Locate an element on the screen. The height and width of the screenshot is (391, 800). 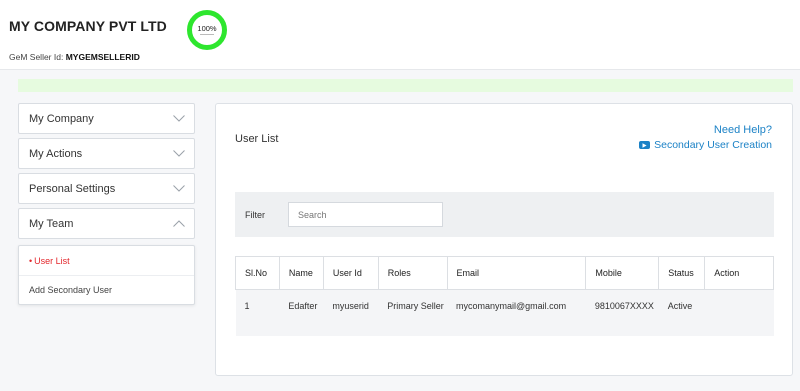
help-section: Need Help? Secondary User Creation is located at coordinates (705, 137).